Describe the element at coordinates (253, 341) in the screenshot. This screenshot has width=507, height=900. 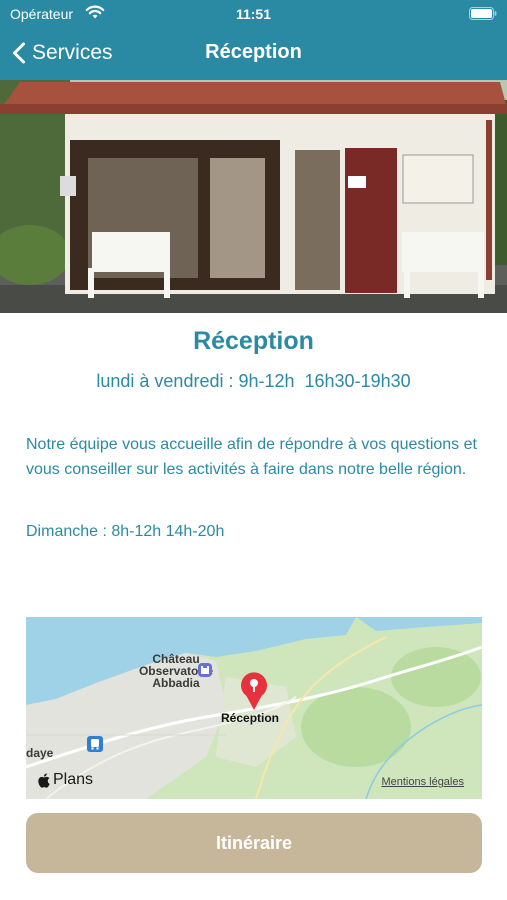
I see `section-title: Réception` at that location.